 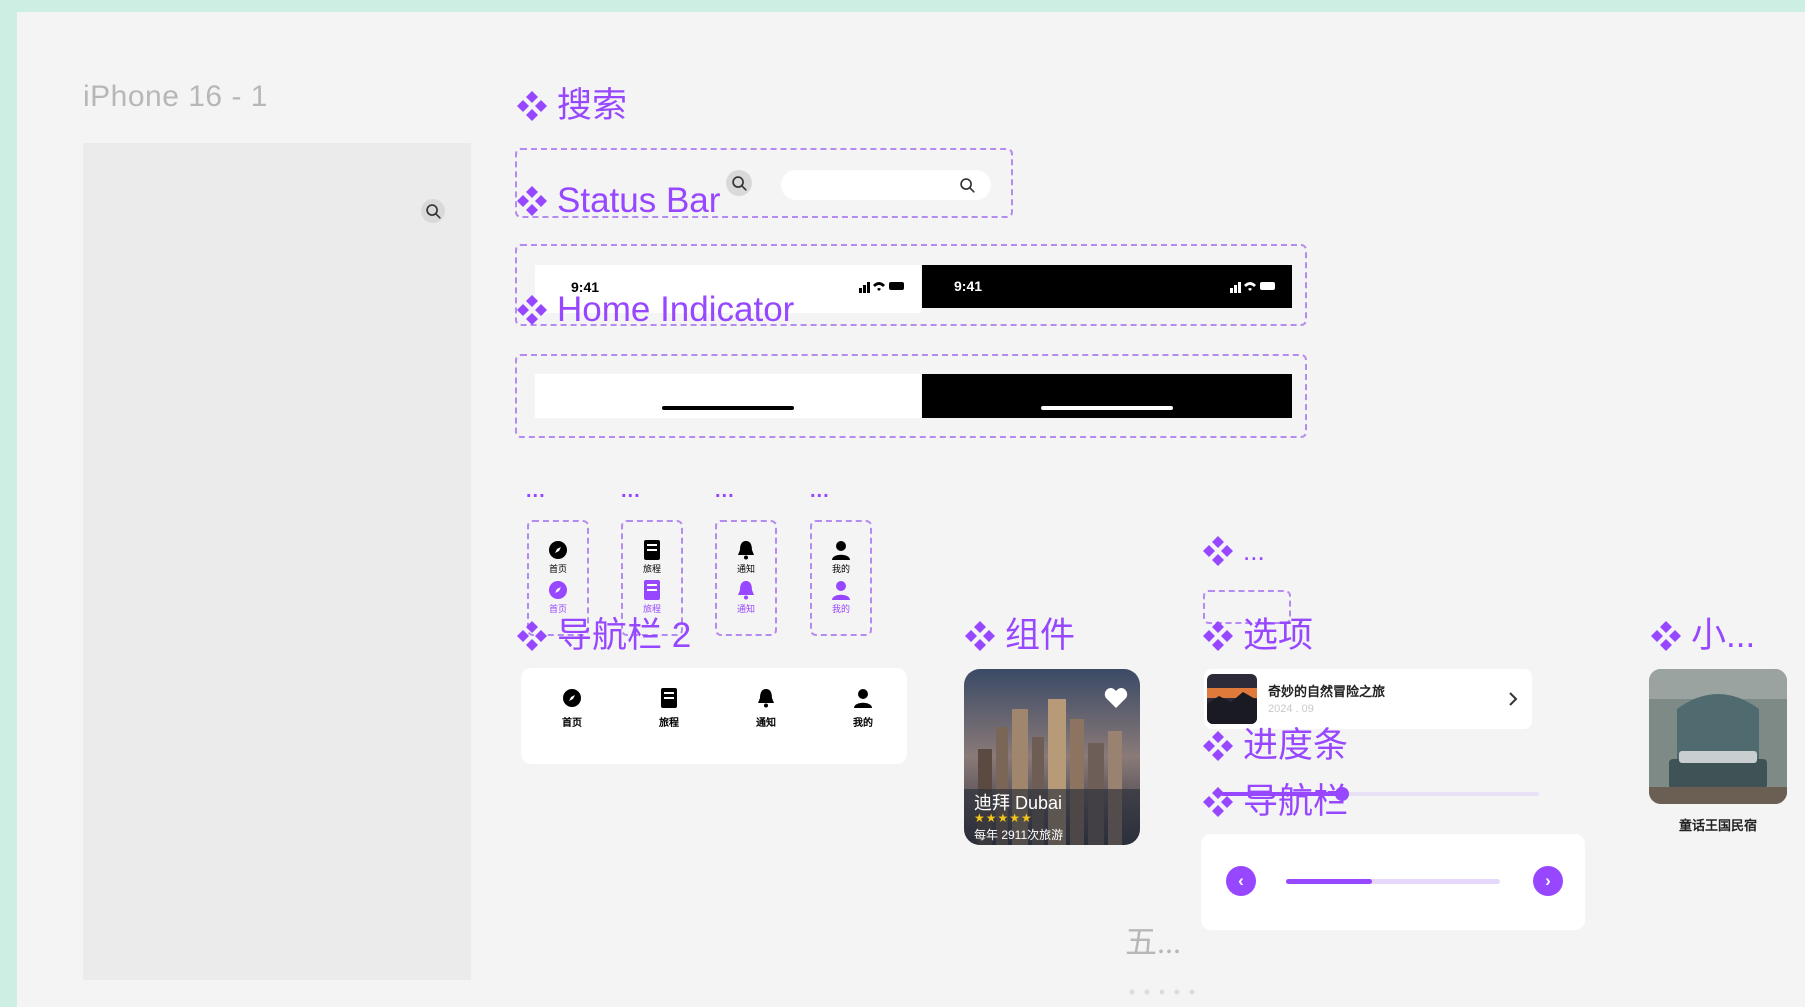 I want to click on tab-notify: 通知, so click(x=766, y=710).